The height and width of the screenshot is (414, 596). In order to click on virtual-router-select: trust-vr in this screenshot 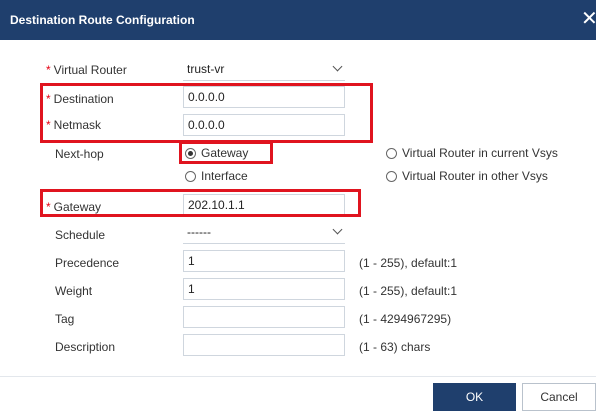, I will do `click(264, 70)`.